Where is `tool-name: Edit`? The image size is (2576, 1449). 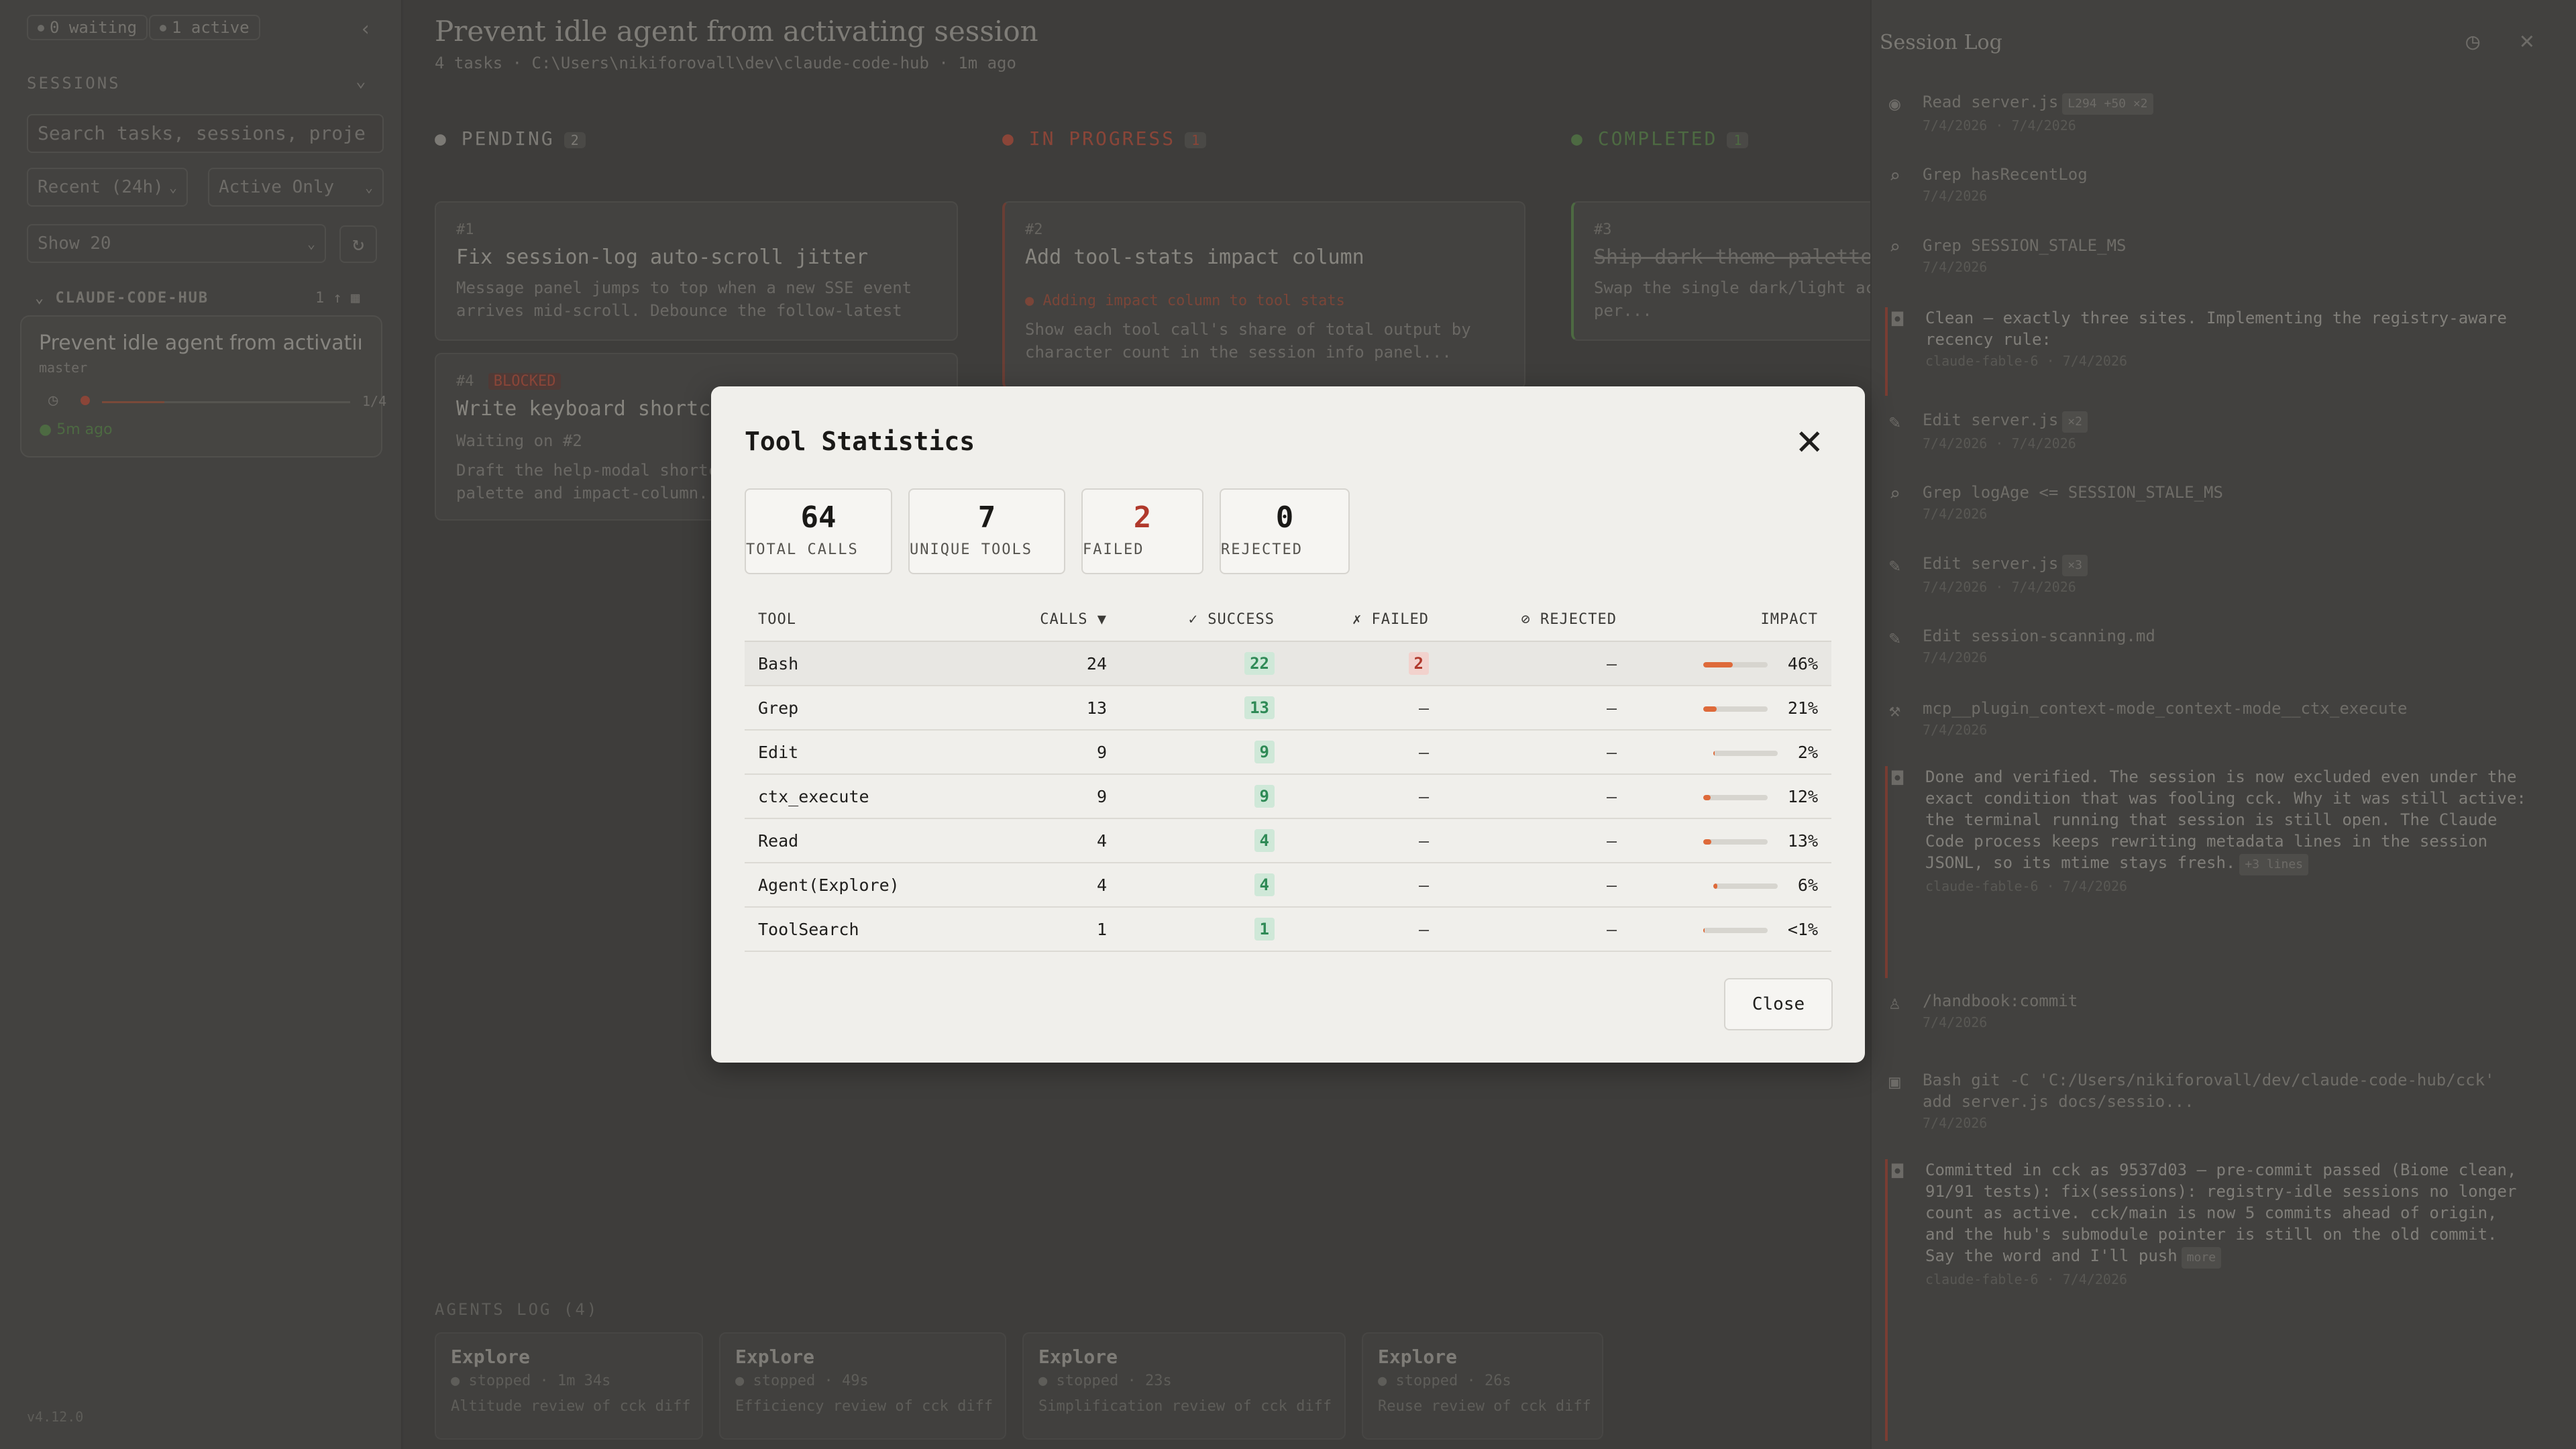
tool-name: Edit is located at coordinates (852, 752).